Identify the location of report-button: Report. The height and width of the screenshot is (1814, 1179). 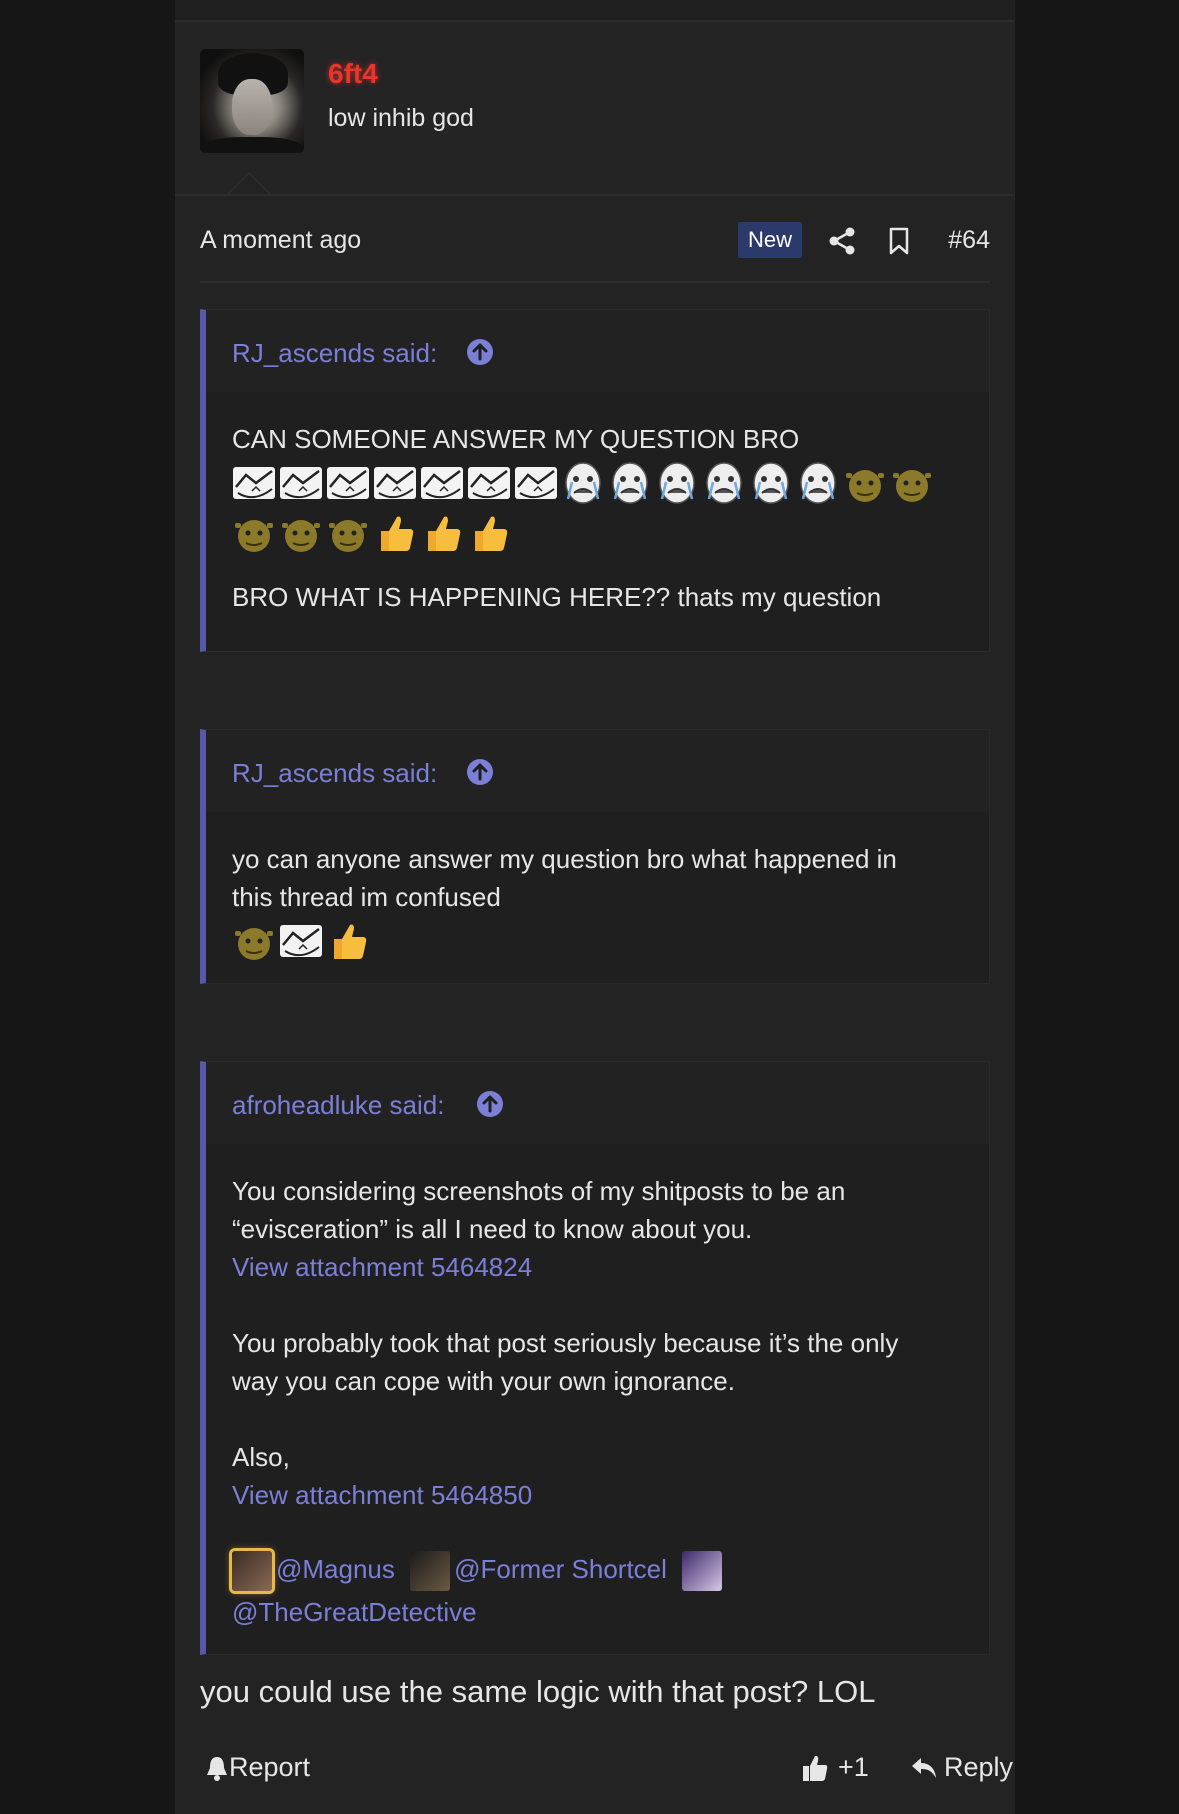
(257, 1767).